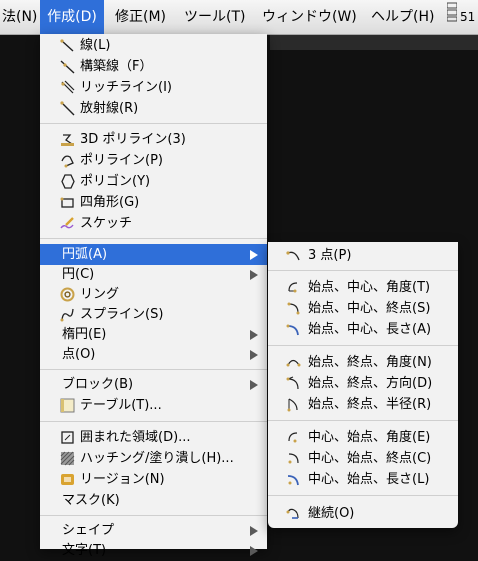 The width and height of the screenshot is (478, 561). What do you see at coordinates (363, 513) in the screenshot?
I see `arc-continue-item: 継続(O)` at bounding box center [363, 513].